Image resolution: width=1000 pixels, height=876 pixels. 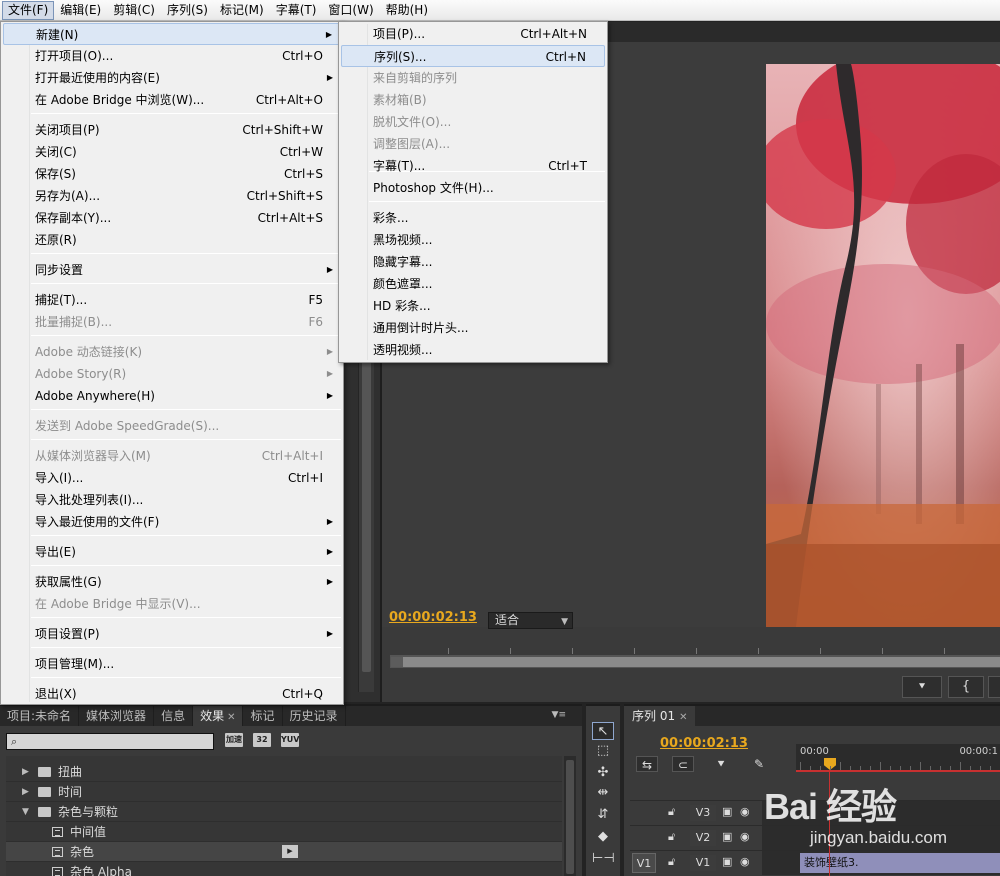 What do you see at coordinates (80, 10) in the screenshot?
I see `menu-edit: 编辑(E)` at bounding box center [80, 10].